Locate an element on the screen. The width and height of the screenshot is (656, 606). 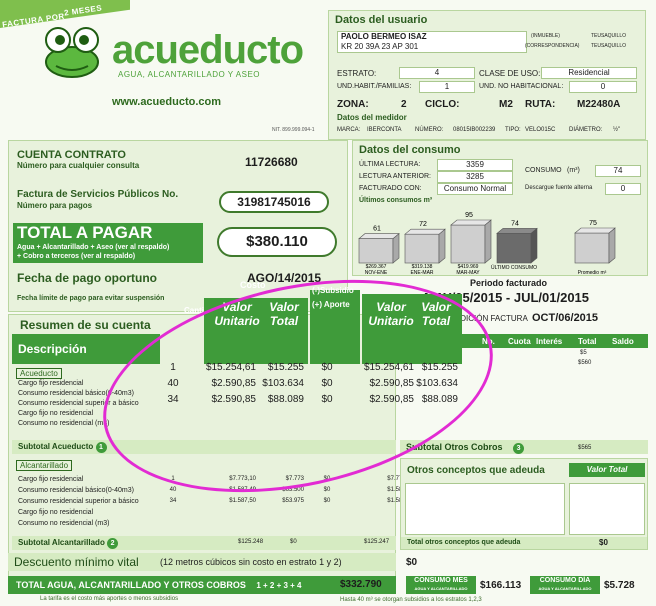
alc-row-vu: $1.587,49 is located at coordinates (242, 490).